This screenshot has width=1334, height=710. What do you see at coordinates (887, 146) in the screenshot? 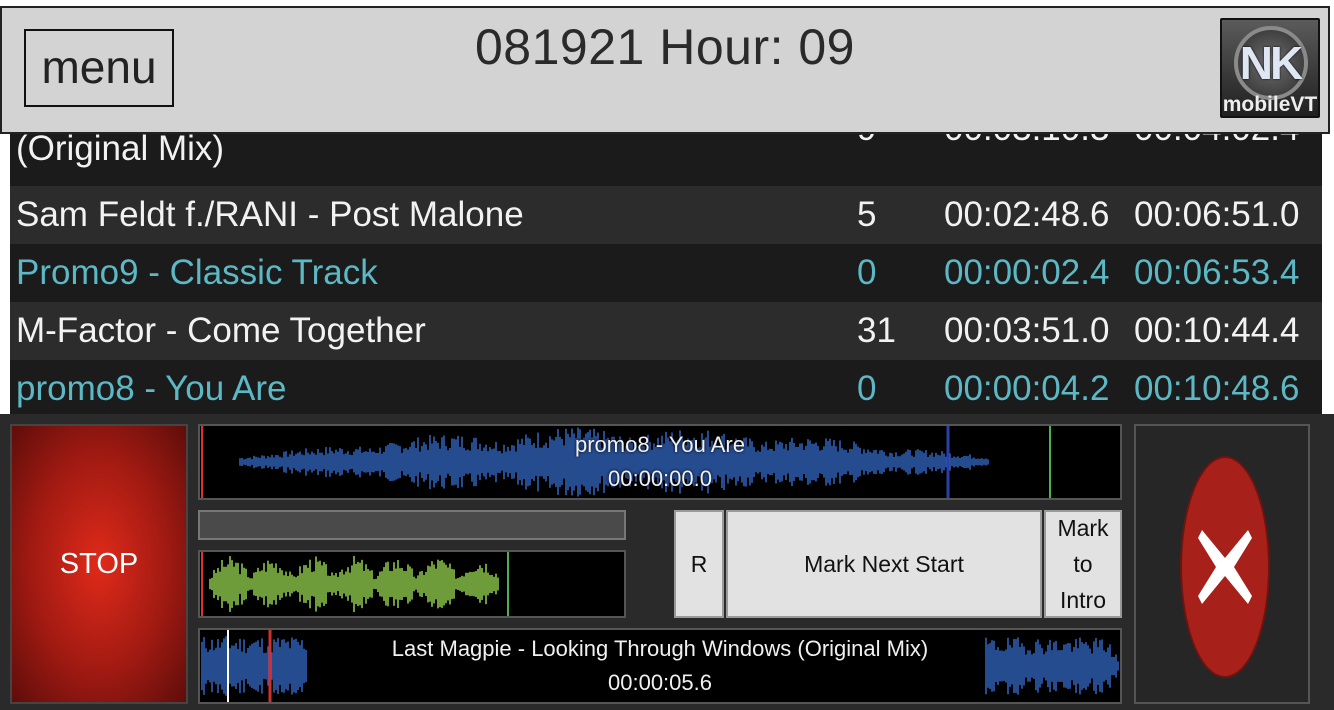
I see `row-number: 9` at bounding box center [887, 146].